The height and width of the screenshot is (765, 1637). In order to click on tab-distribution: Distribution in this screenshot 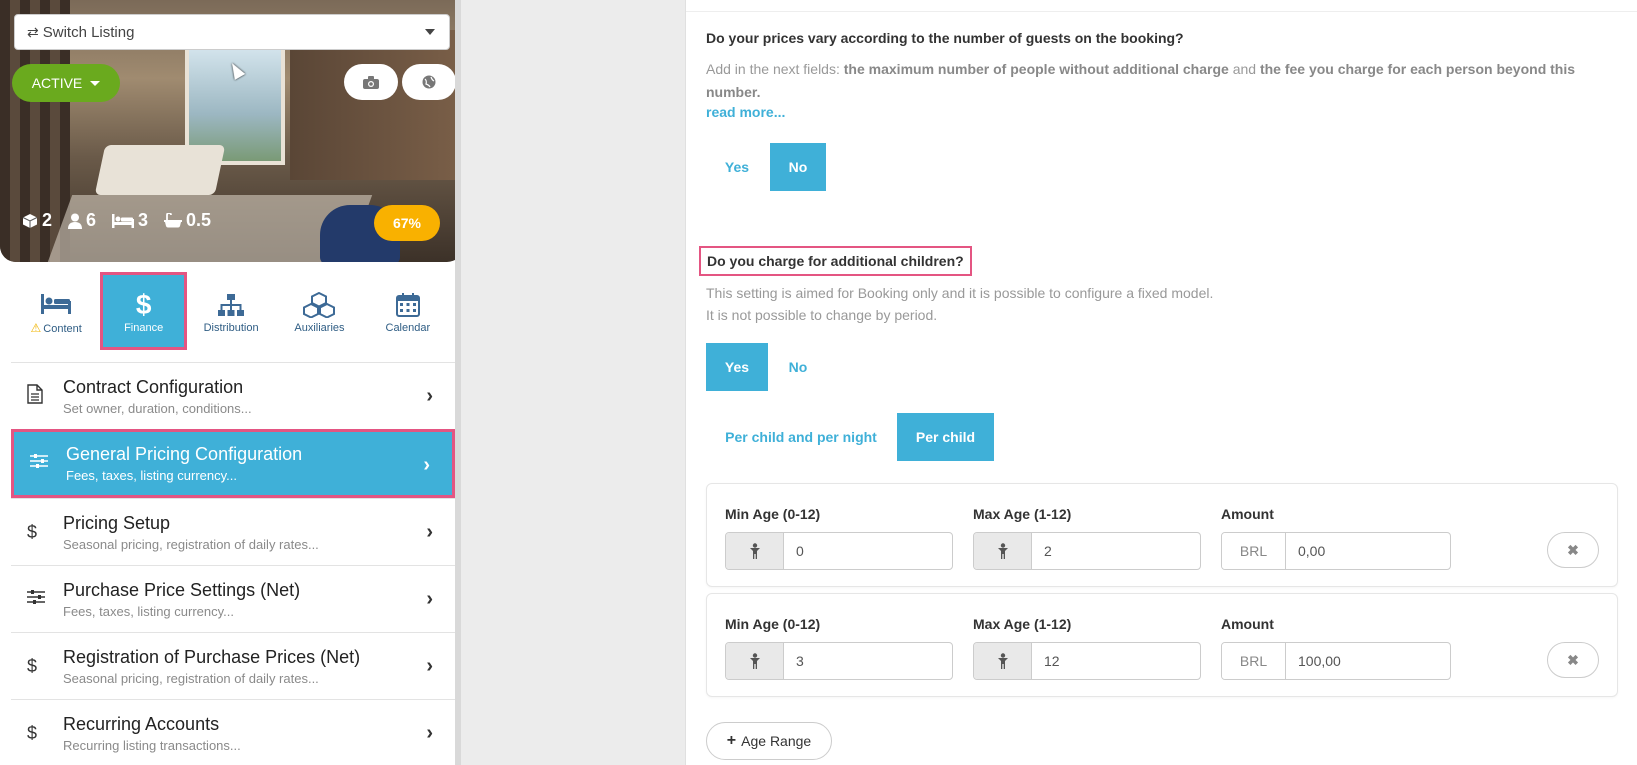, I will do `click(231, 311)`.